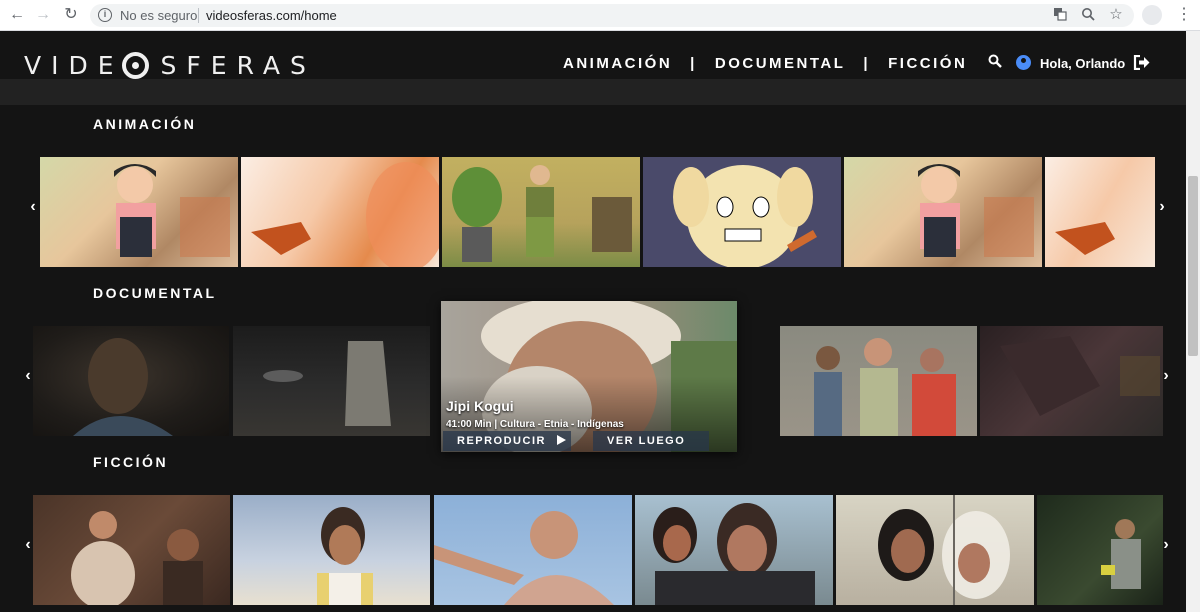  I want to click on star-icon: ☆, so click(1116, 15).